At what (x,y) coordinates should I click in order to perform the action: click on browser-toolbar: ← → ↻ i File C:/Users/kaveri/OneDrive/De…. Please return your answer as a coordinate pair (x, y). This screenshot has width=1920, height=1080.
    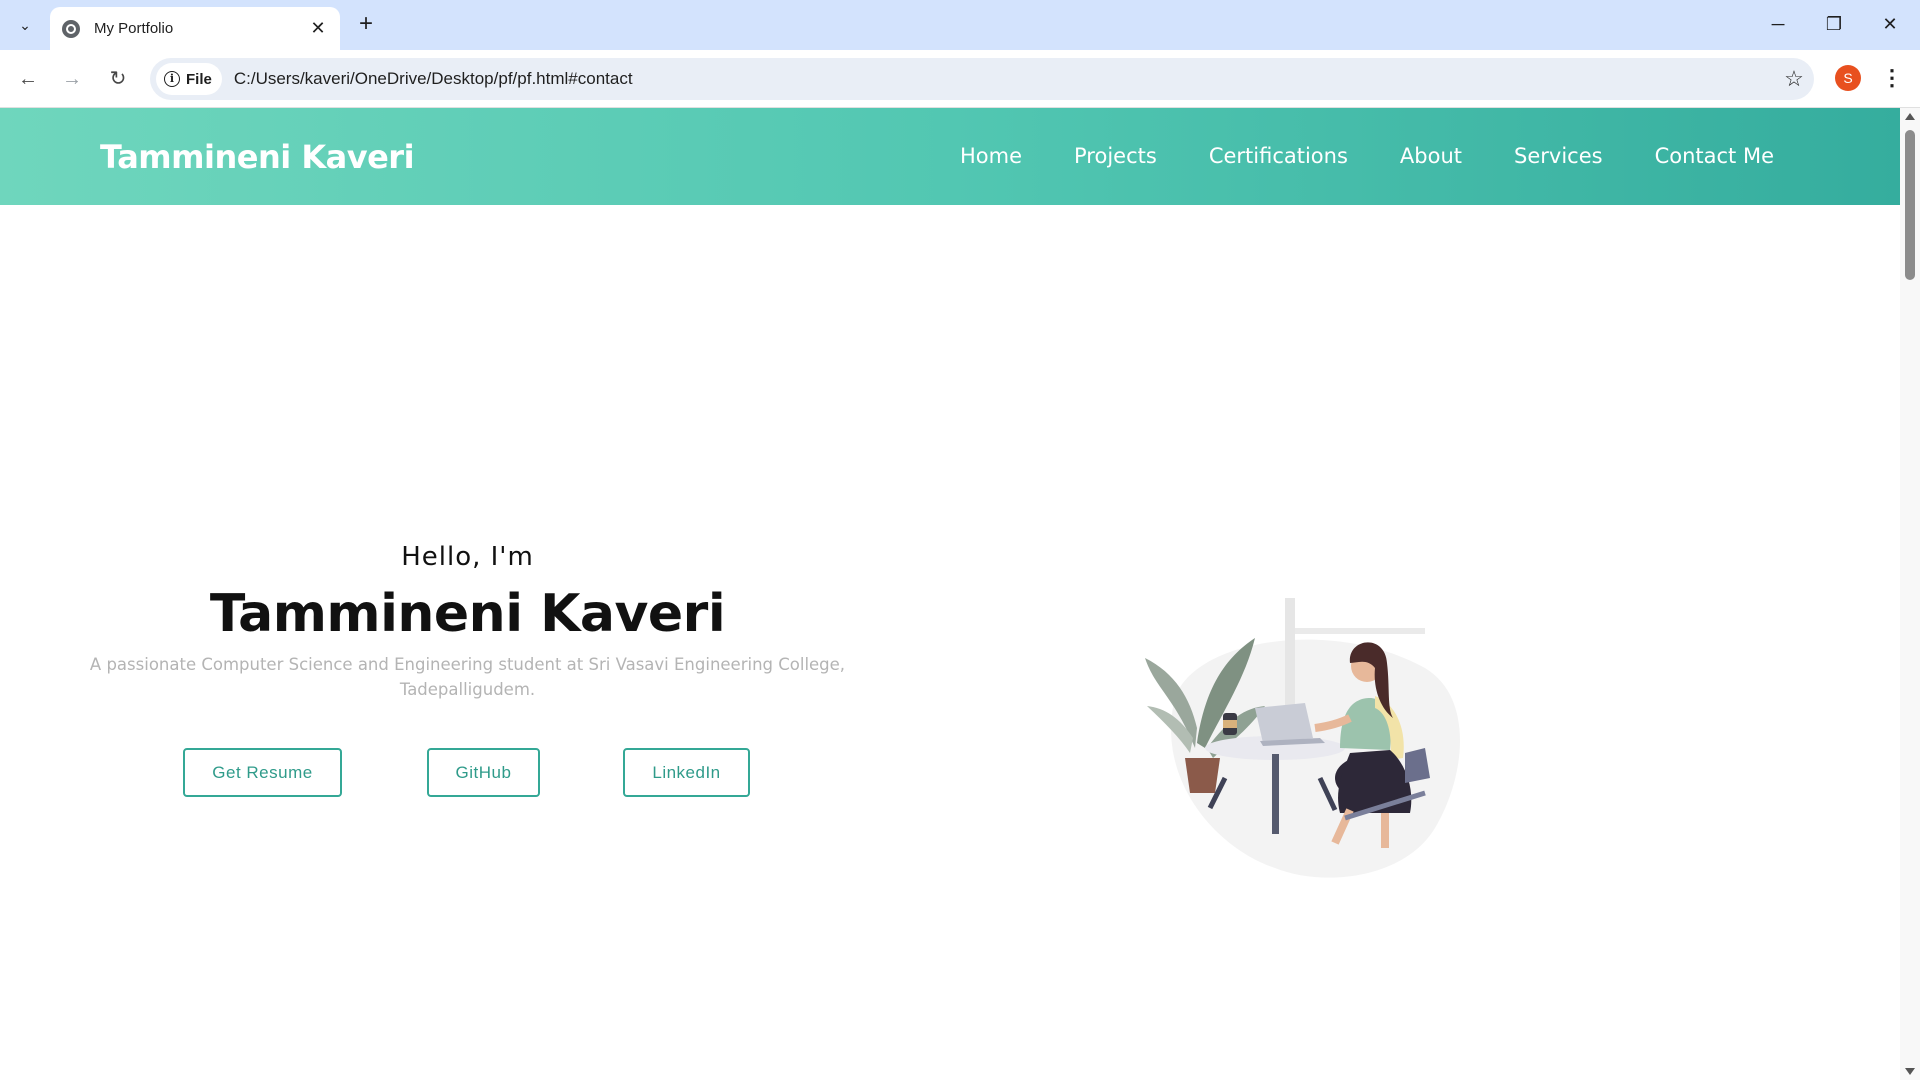
    Looking at the image, I should click on (960, 79).